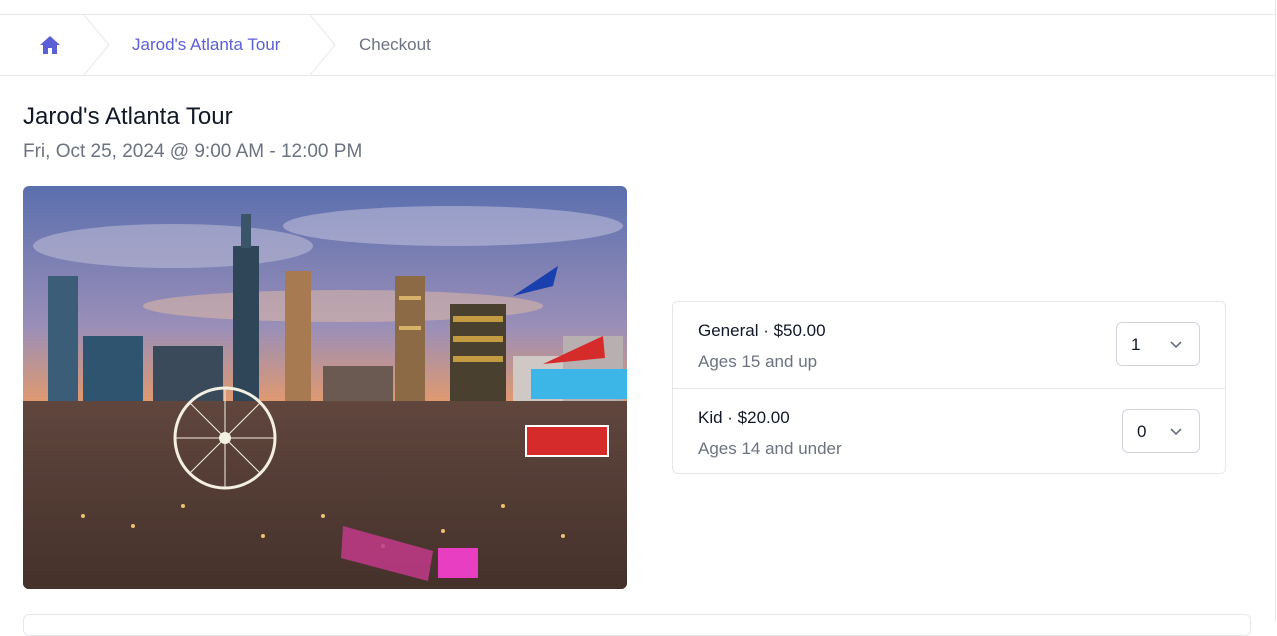 The width and height of the screenshot is (1277, 636). Describe the element at coordinates (637, 45) in the screenshot. I see `breadcrumb: Jarod's Atlanta Tour Checkout` at that location.